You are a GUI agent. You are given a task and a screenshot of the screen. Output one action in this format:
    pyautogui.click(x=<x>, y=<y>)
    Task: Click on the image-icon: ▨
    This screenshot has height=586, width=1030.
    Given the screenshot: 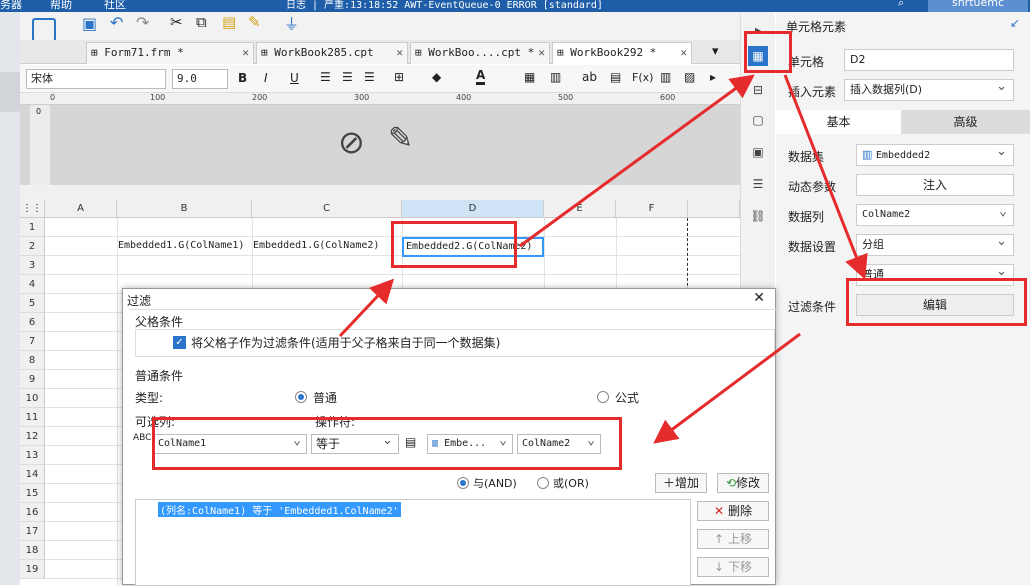 What is the action you would take?
    pyautogui.click(x=689, y=77)
    